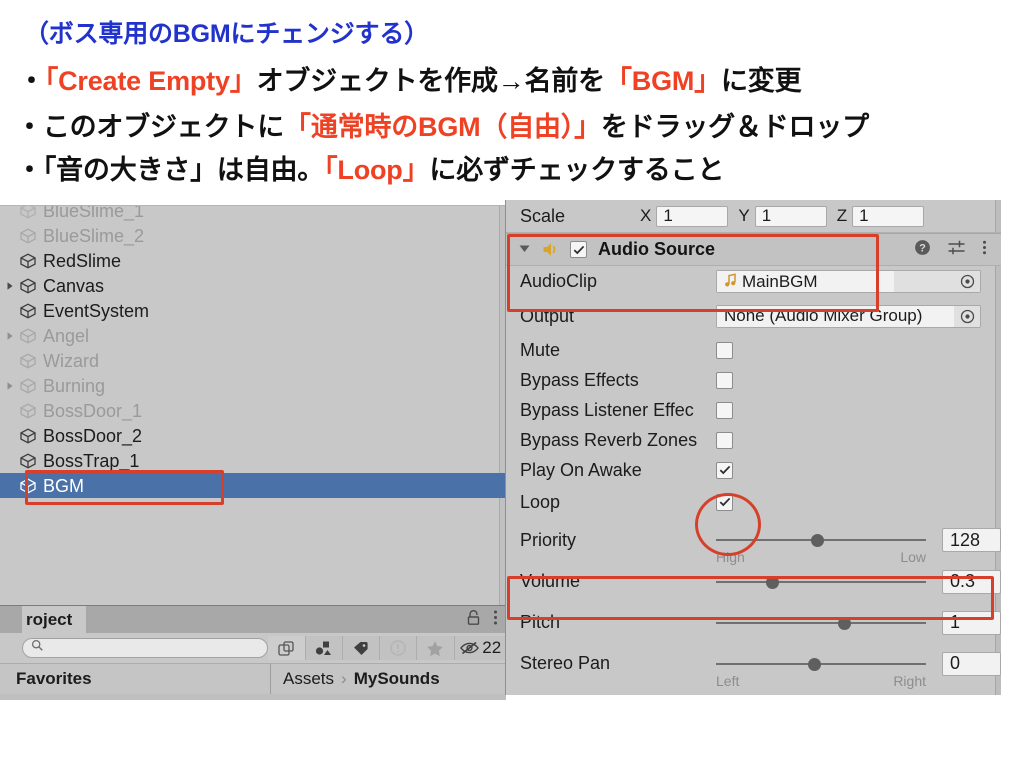 Image resolution: width=1024 pixels, height=768 pixels. Describe the element at coordinates (360, 648) in the screenshot. I see `label-filter-icon-button` at that location.